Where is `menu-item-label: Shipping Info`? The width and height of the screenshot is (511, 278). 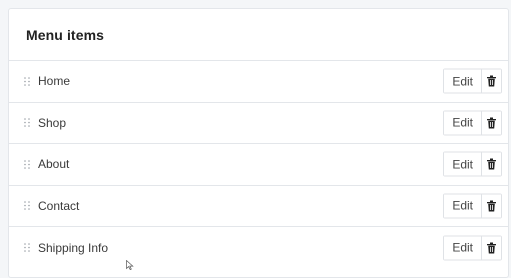 menu-item-label: Shipping Info is located at coordinates (73, 247).